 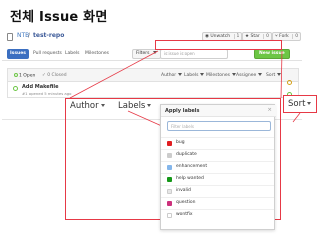 What do you see at coordinates (289, 82) in the screenshot?
I see `side-indicator-icon` at bounding box center [289, 82].